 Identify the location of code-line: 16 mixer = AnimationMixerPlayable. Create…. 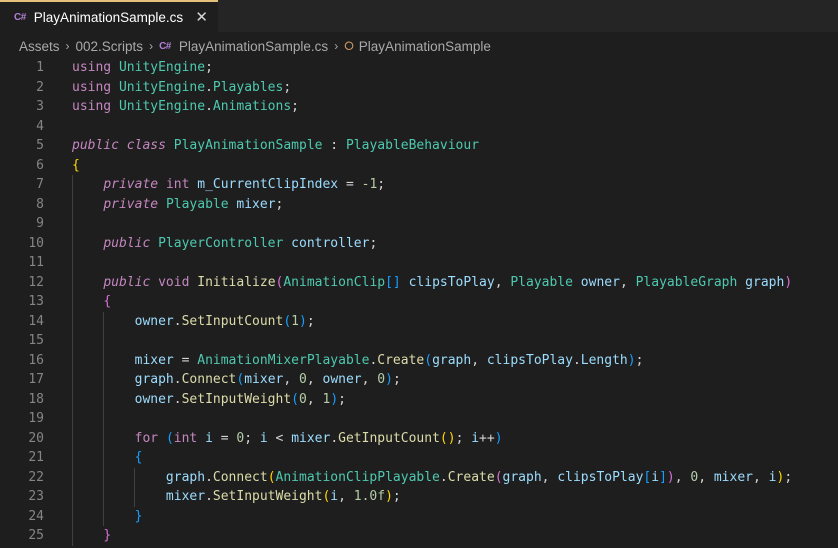
(419, 360).